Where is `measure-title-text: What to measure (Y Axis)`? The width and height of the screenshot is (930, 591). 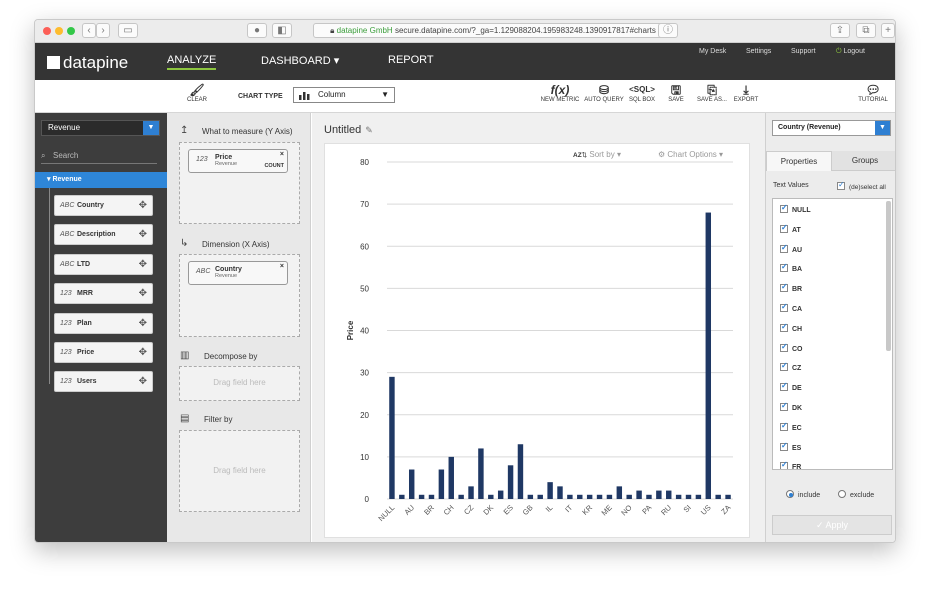
measure-title-text: What to measure (Y Axis) is located at coordinates (247, 131).